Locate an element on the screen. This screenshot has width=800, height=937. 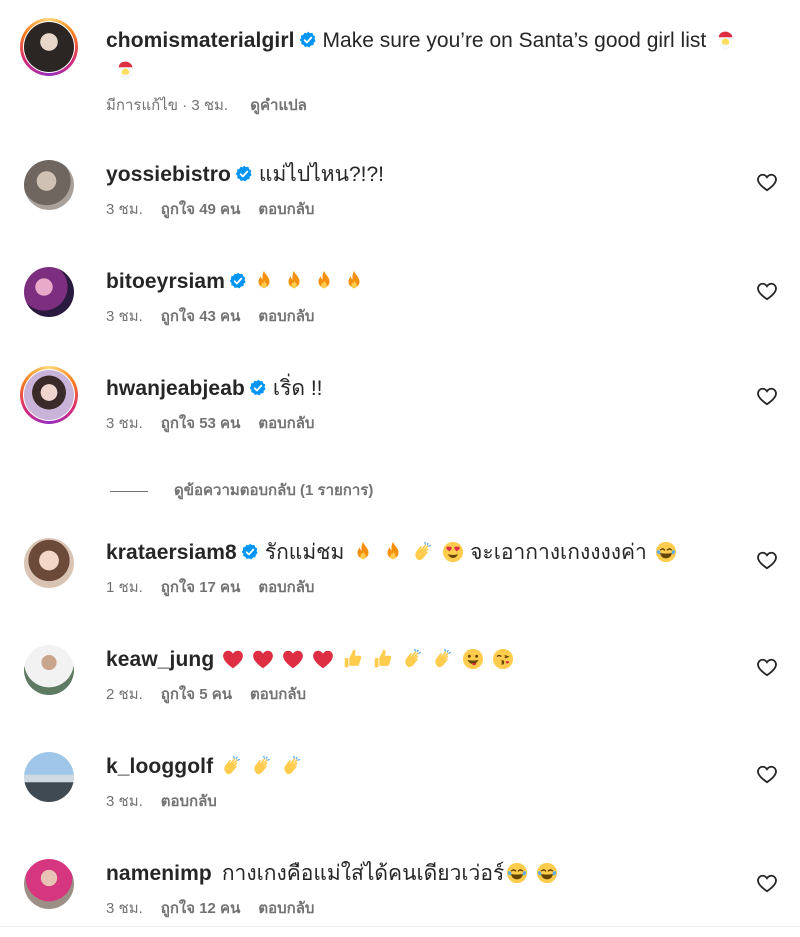
comment-username: keaw_jung is located at coordinates (160, 659).